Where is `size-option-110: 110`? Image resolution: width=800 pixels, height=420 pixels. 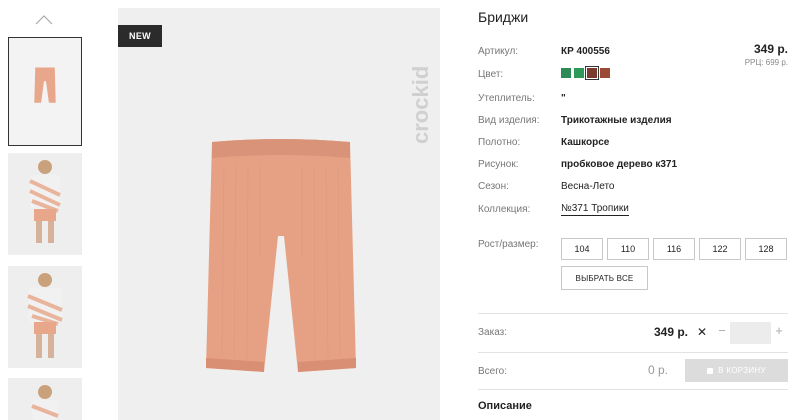
size-option-110: 110 is located at coordinates (628, 249).